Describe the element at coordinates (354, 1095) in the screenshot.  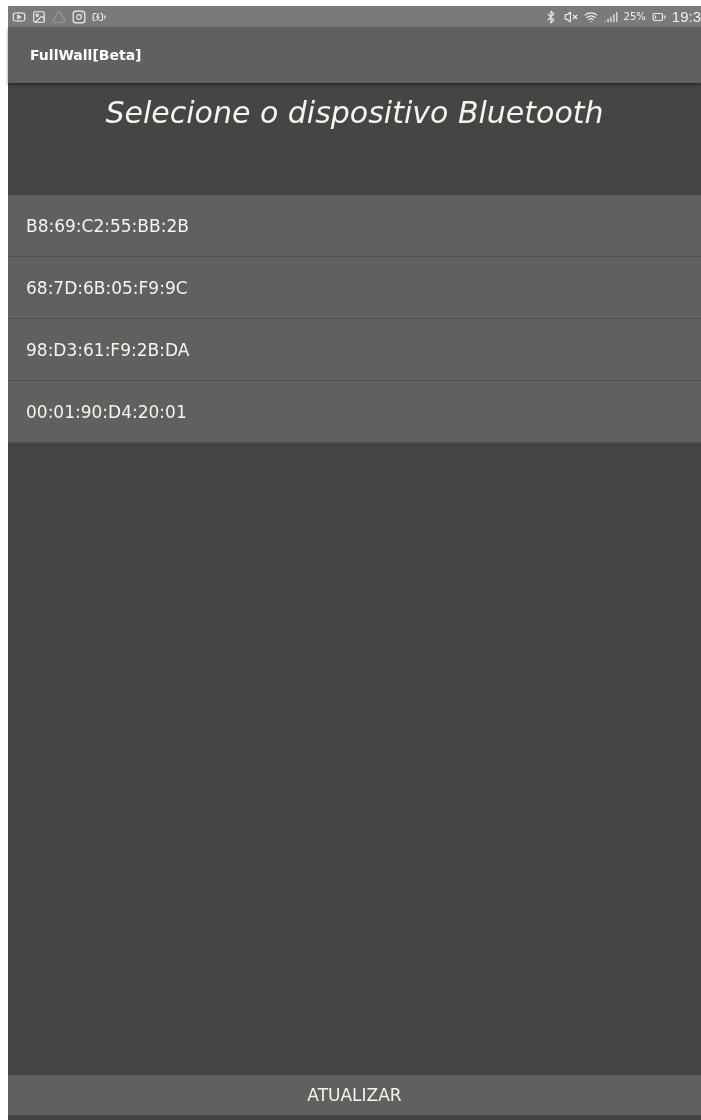
I see `refresh-button: ATUALIZAR` at that location.